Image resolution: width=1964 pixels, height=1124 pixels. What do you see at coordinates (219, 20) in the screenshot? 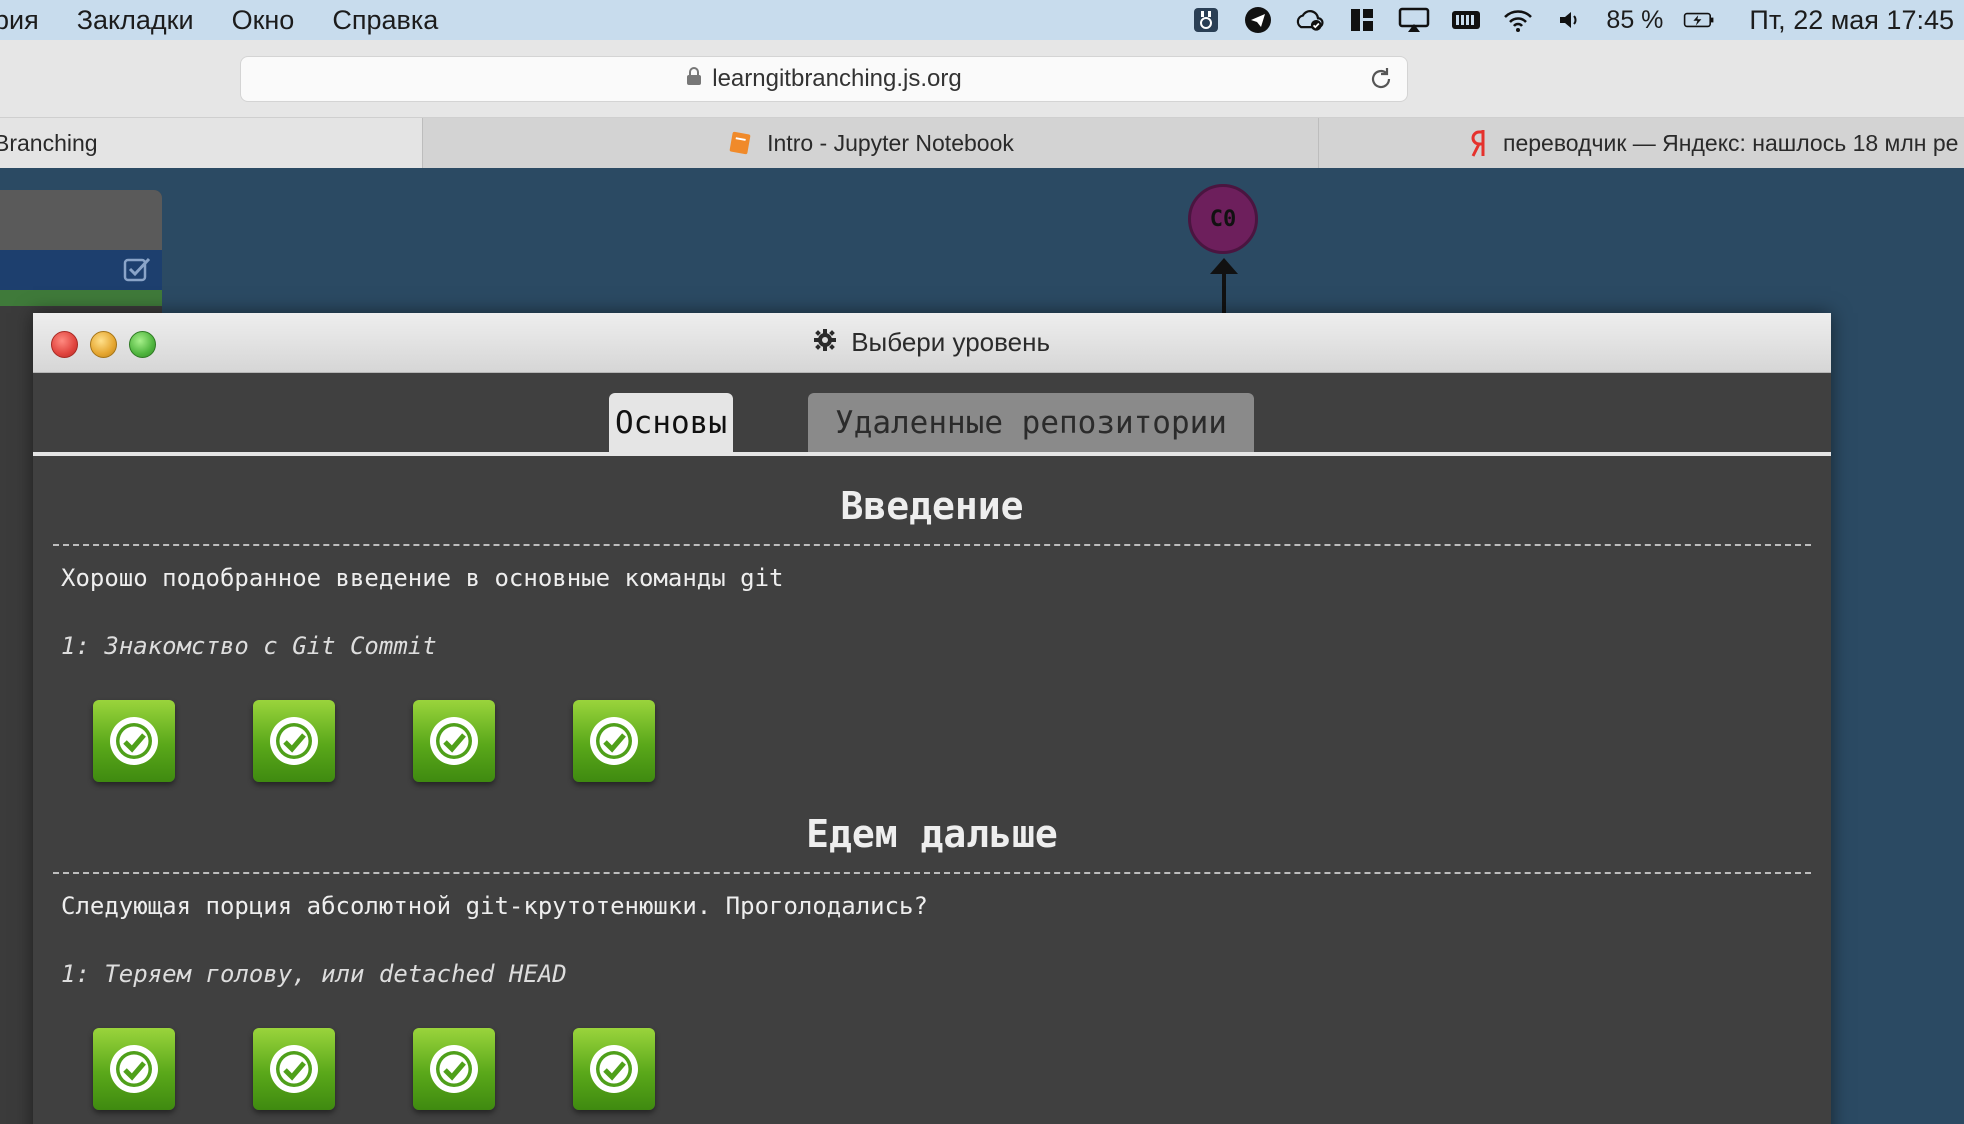
I see `app-menus: рия Закладки Окно Справка` at bounding box center [219, 20].